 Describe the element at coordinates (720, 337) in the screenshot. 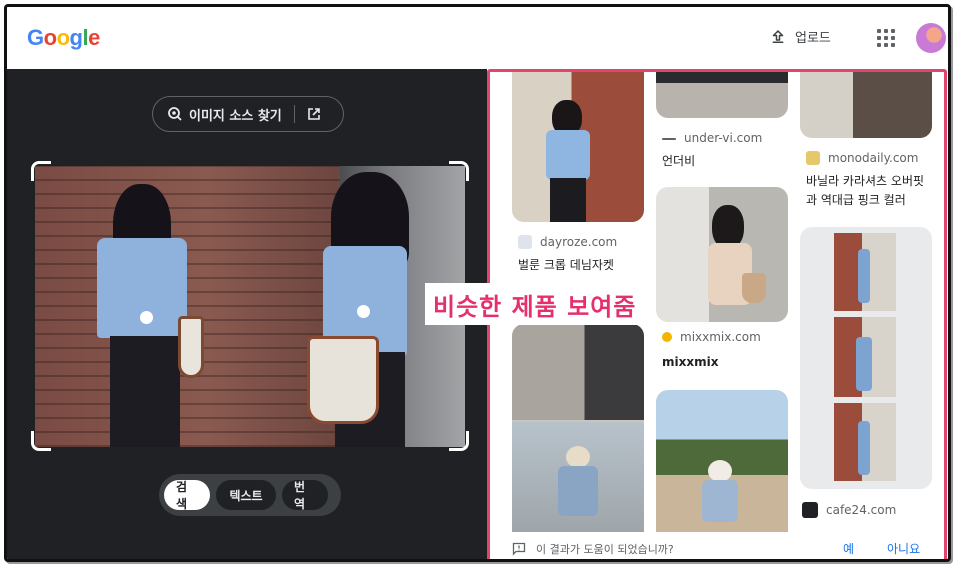

I see `result-site-name: mixxmix.com` at that location.